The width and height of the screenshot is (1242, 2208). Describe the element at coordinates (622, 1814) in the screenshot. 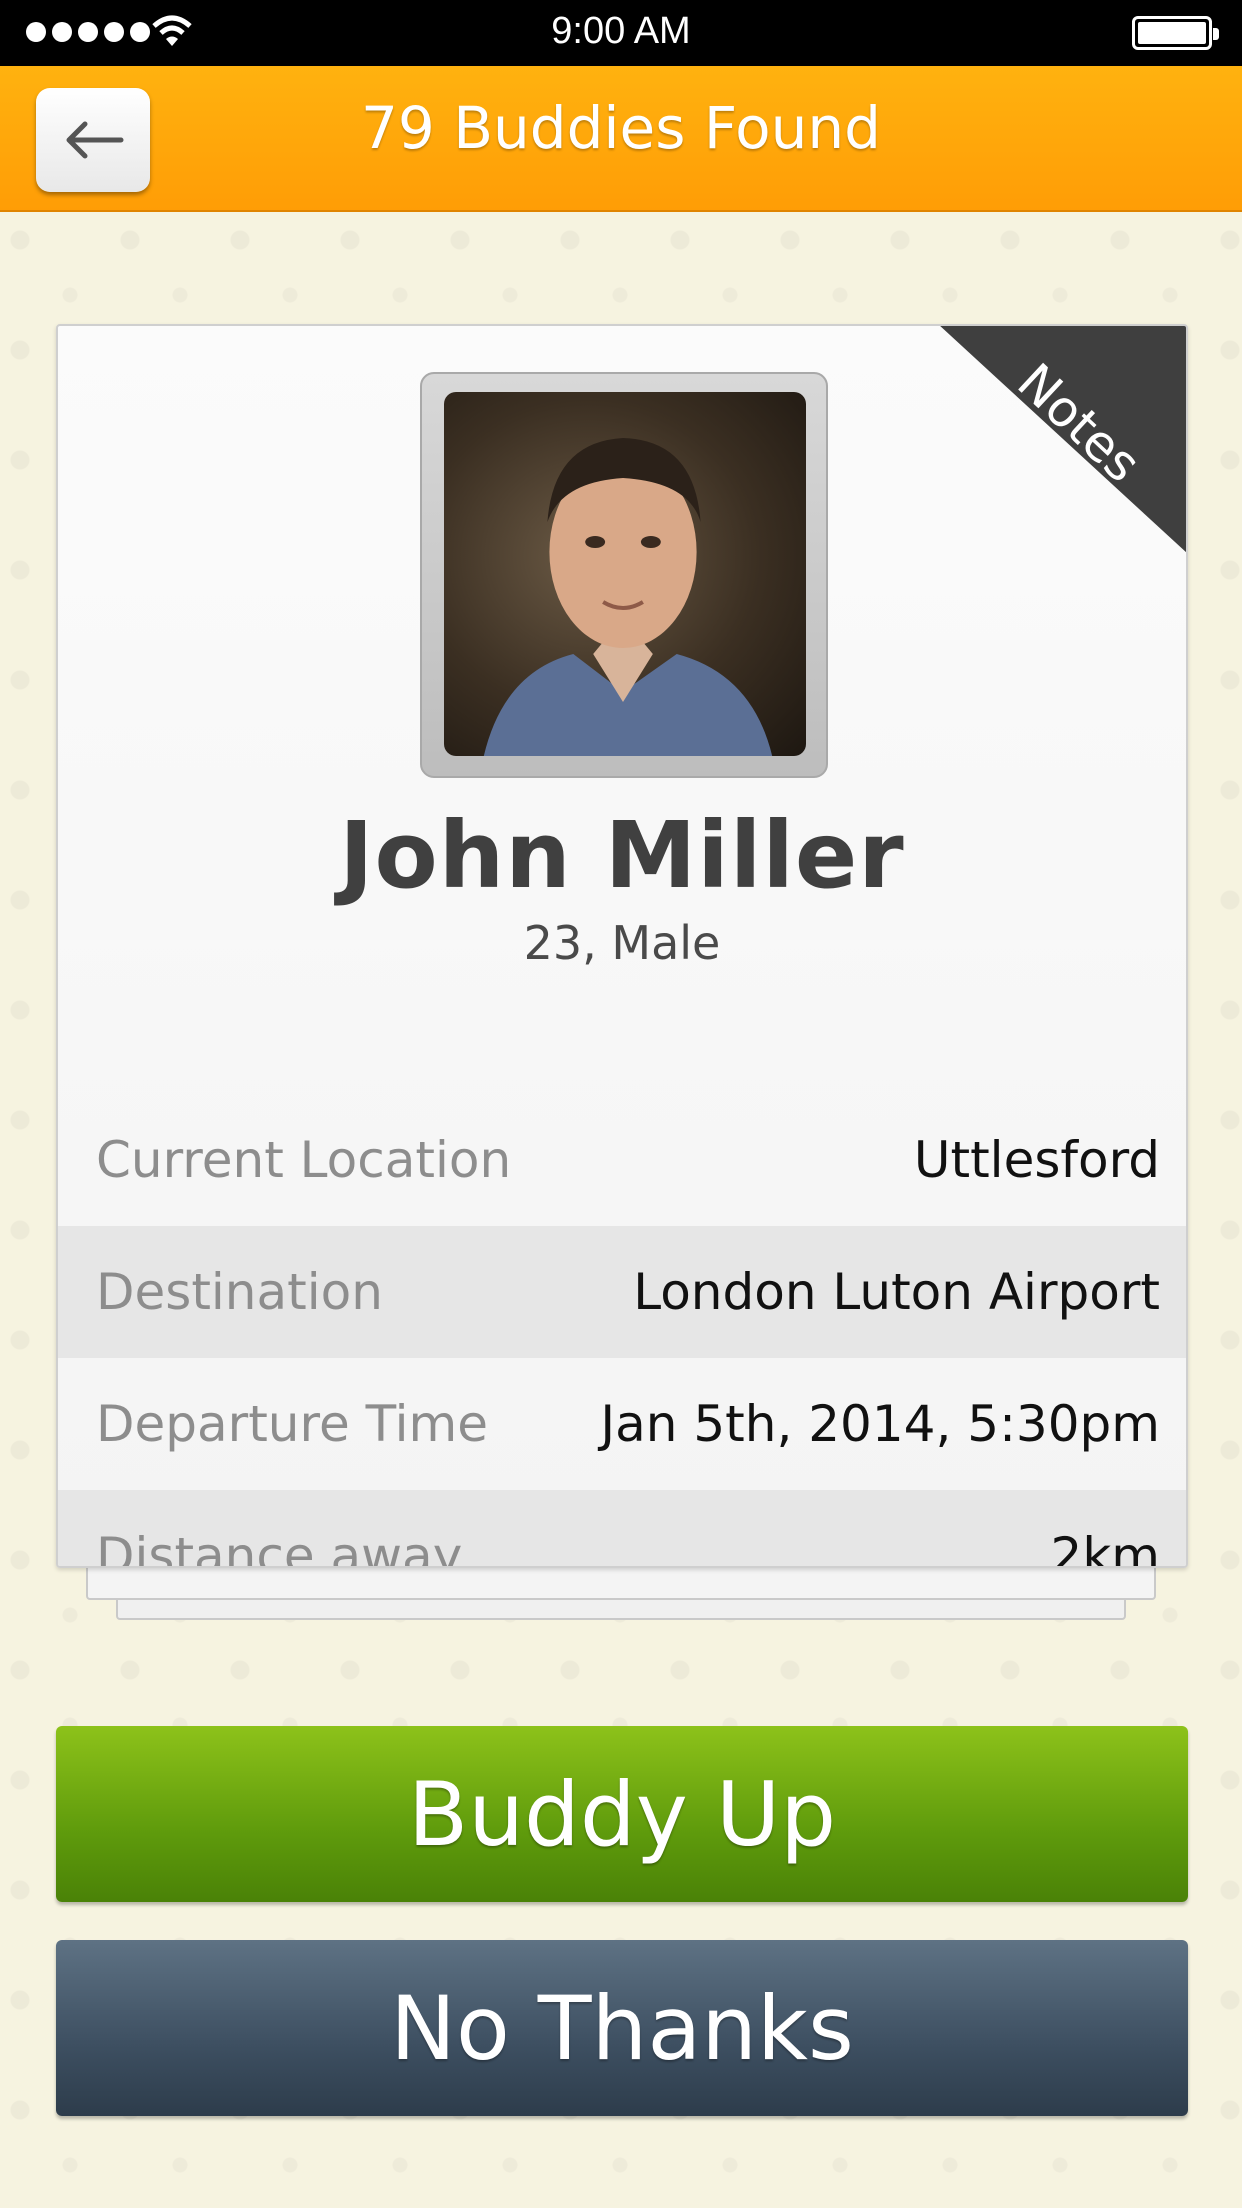

I see `buddy-up-button: Buddy Up` at that location.